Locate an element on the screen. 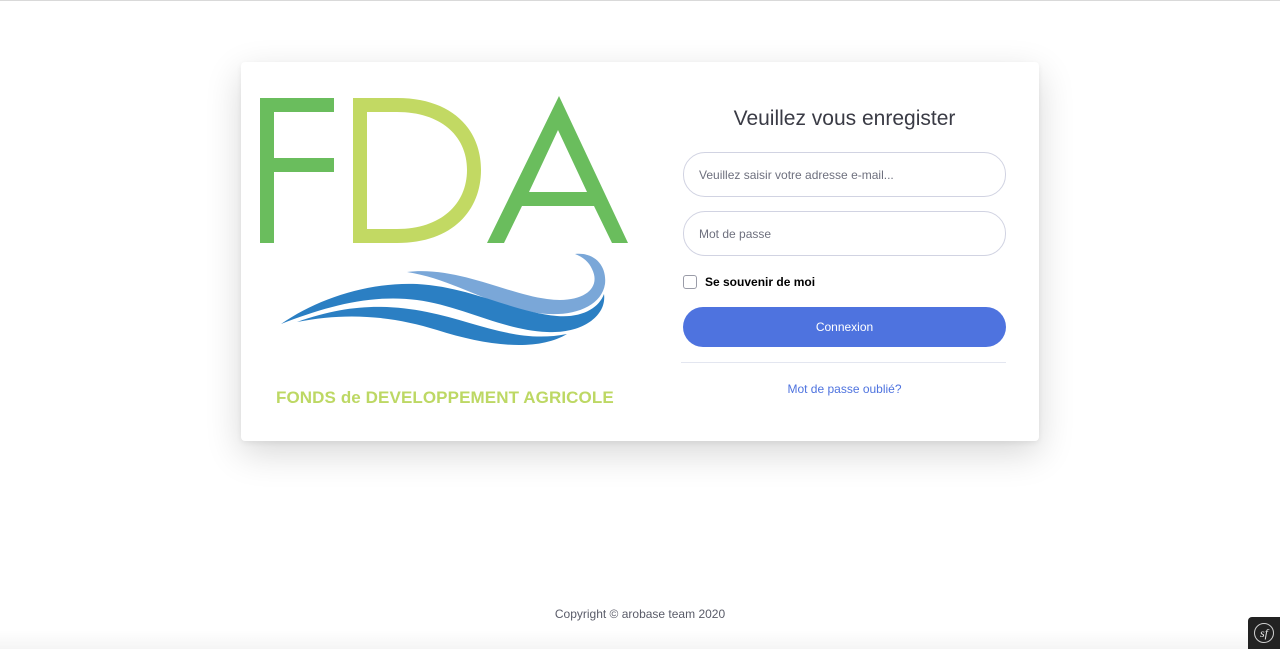 The image size is (1280, 649). logo-waves is located at coordinates (443, 299).